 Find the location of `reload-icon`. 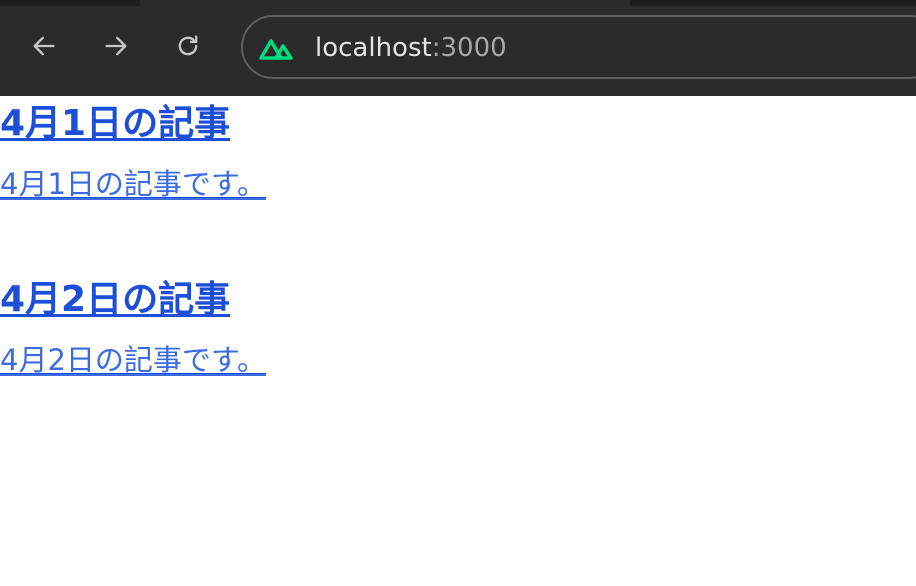

reload-icon is located at coordinates (188, 46).